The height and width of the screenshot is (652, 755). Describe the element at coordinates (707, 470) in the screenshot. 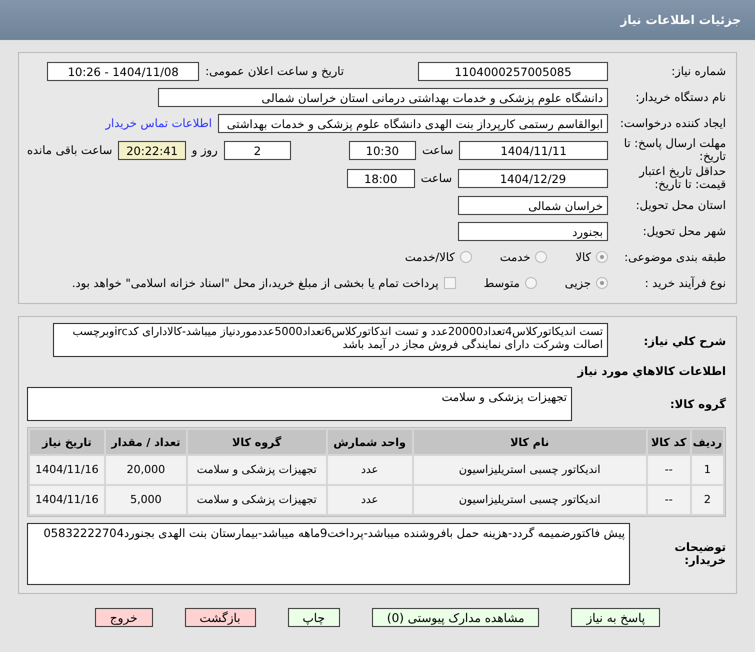

I see `table-cell: 1` at that location.